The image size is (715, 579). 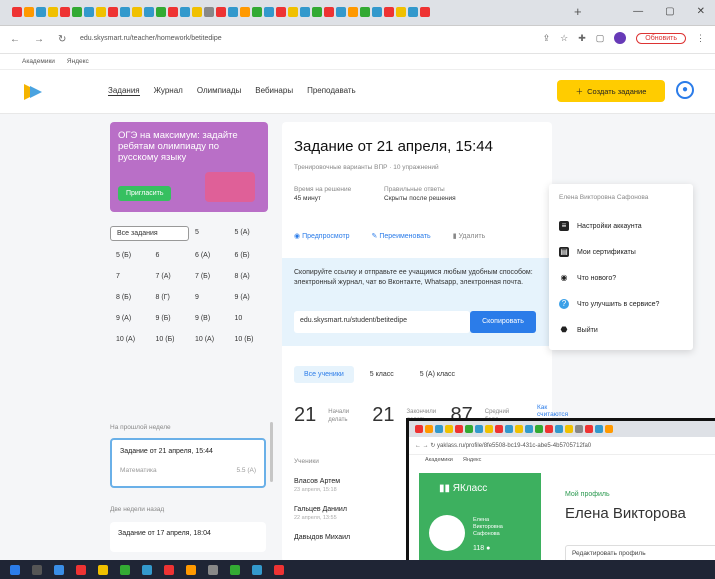 What do you see at coordinates (621, 330) in the screenshot?
I see `menu-item-logout: ⬣ Выйти` at bounding box center [621, 330].